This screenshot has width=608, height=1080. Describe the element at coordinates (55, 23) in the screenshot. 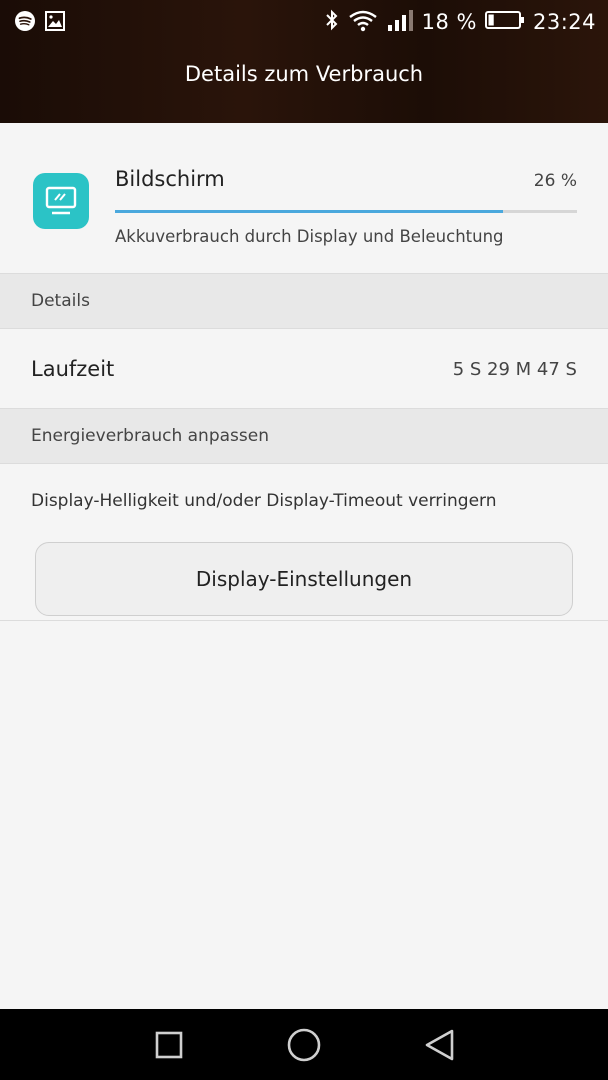

I see `image-icon` at that location.